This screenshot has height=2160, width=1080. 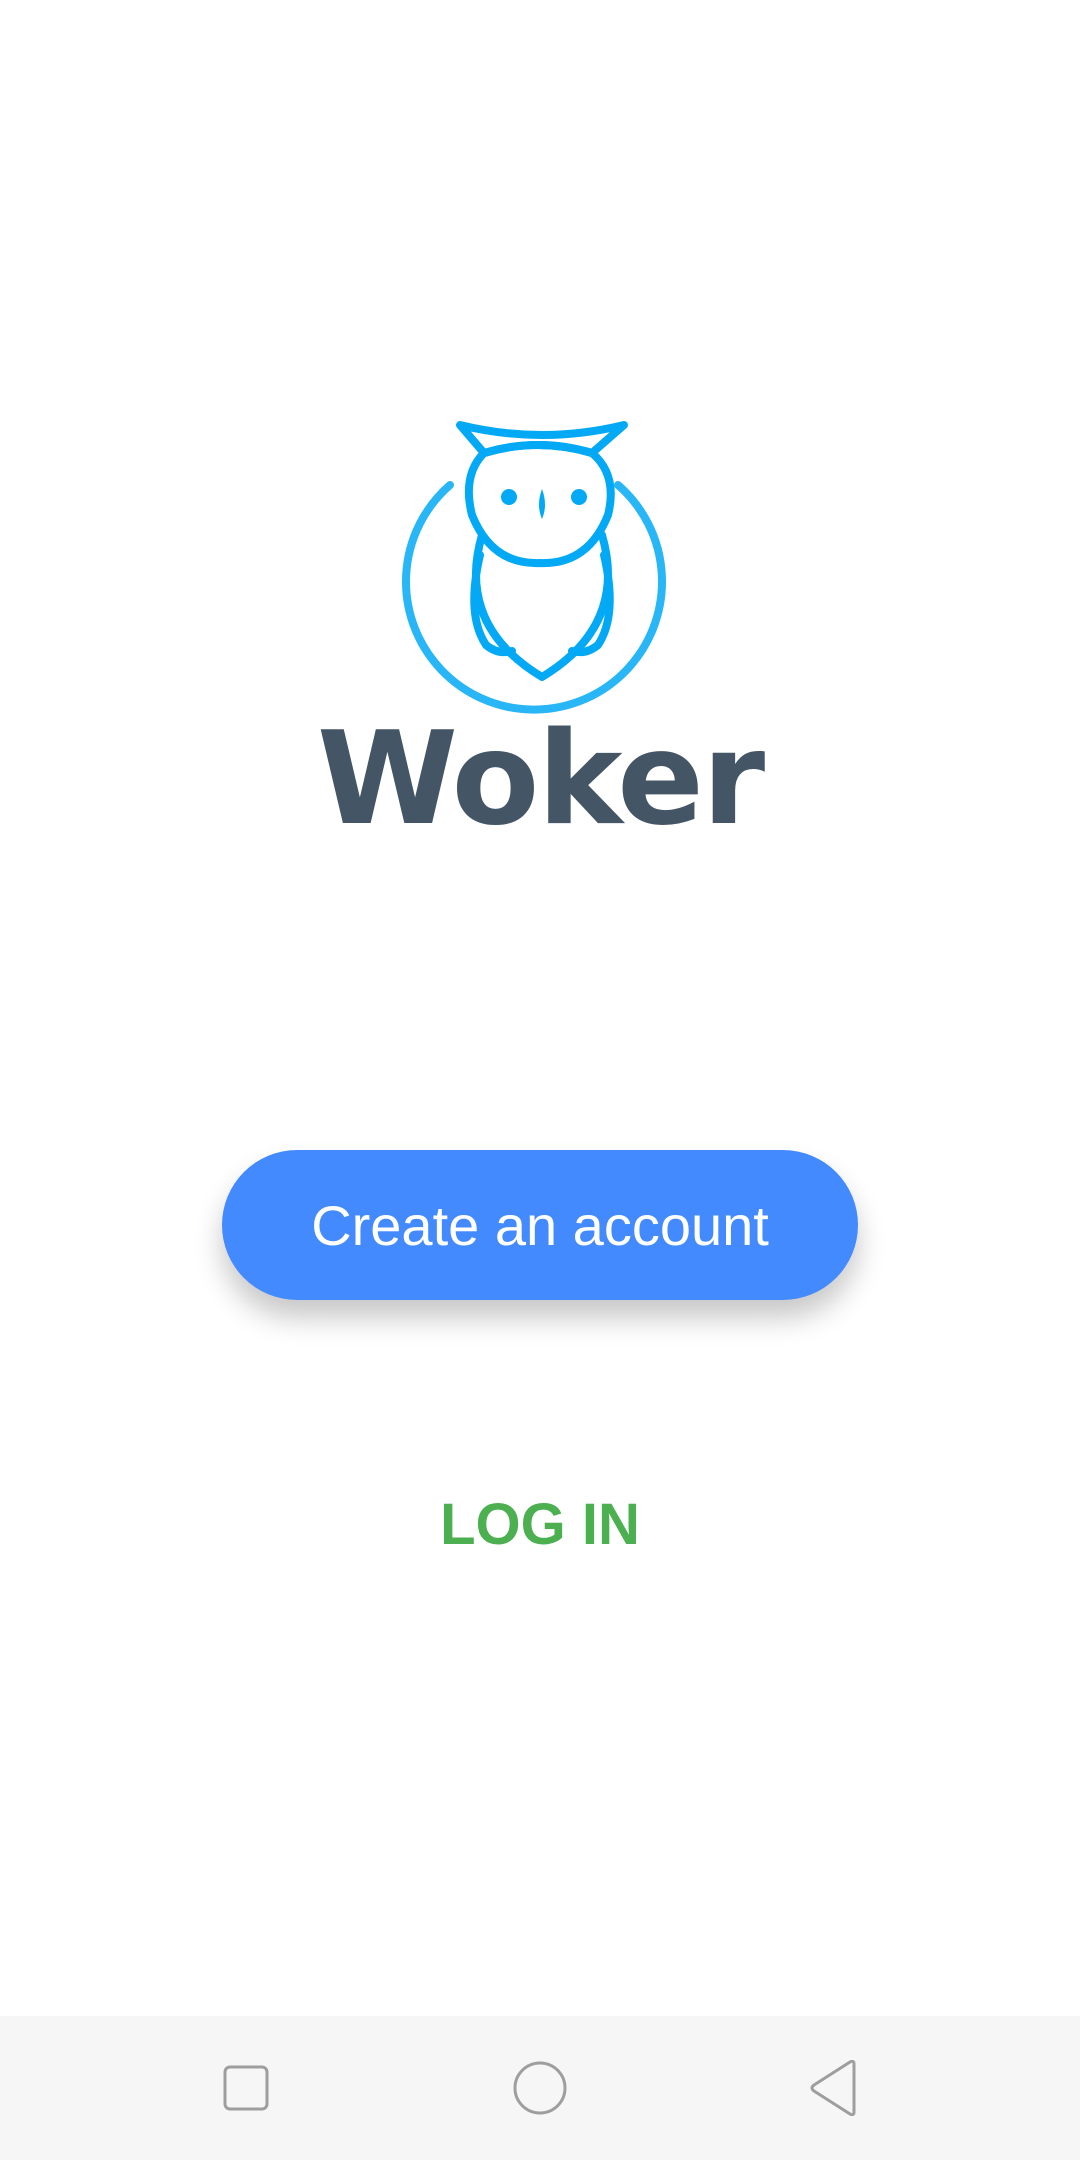 I want to click on system-navigation-bar, so click(x=540, y=2088).